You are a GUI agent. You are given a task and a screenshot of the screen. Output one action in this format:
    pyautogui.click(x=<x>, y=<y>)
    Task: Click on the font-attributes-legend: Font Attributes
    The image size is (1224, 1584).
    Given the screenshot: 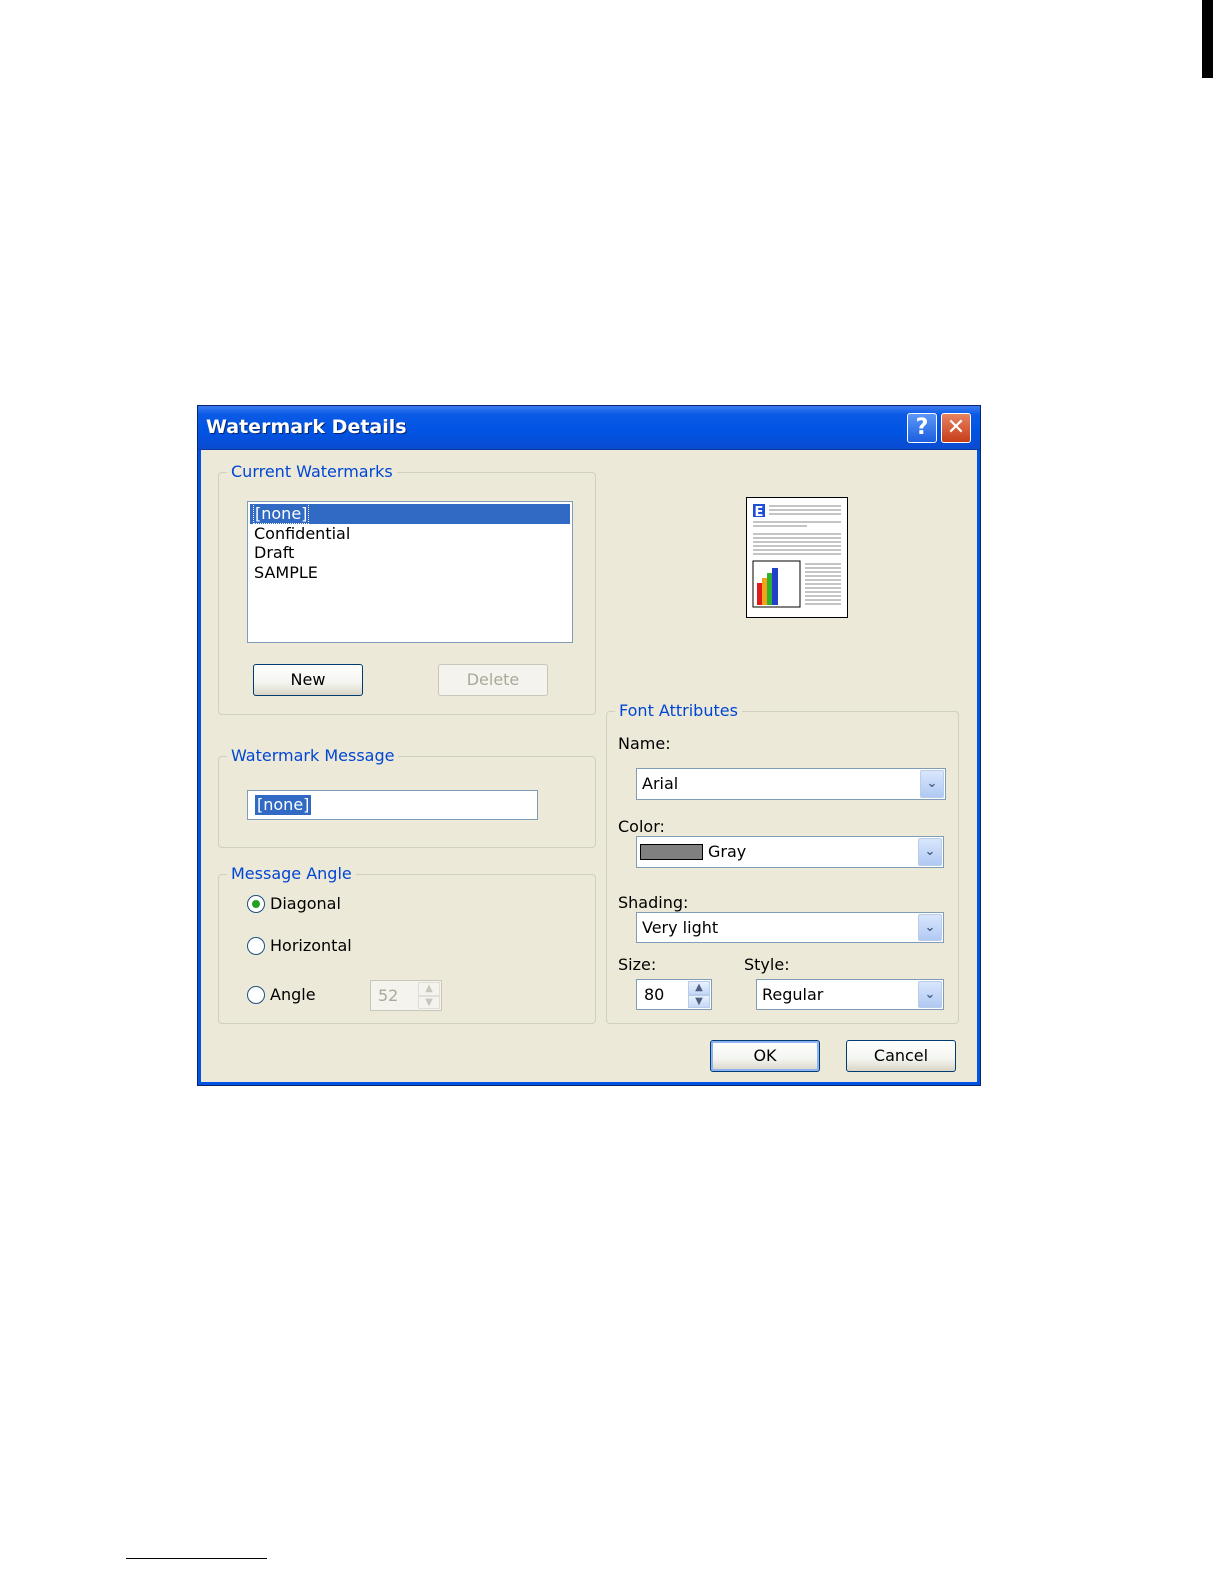 What is the action you would take?
    pyautogui.click(x=678, y=711)
    